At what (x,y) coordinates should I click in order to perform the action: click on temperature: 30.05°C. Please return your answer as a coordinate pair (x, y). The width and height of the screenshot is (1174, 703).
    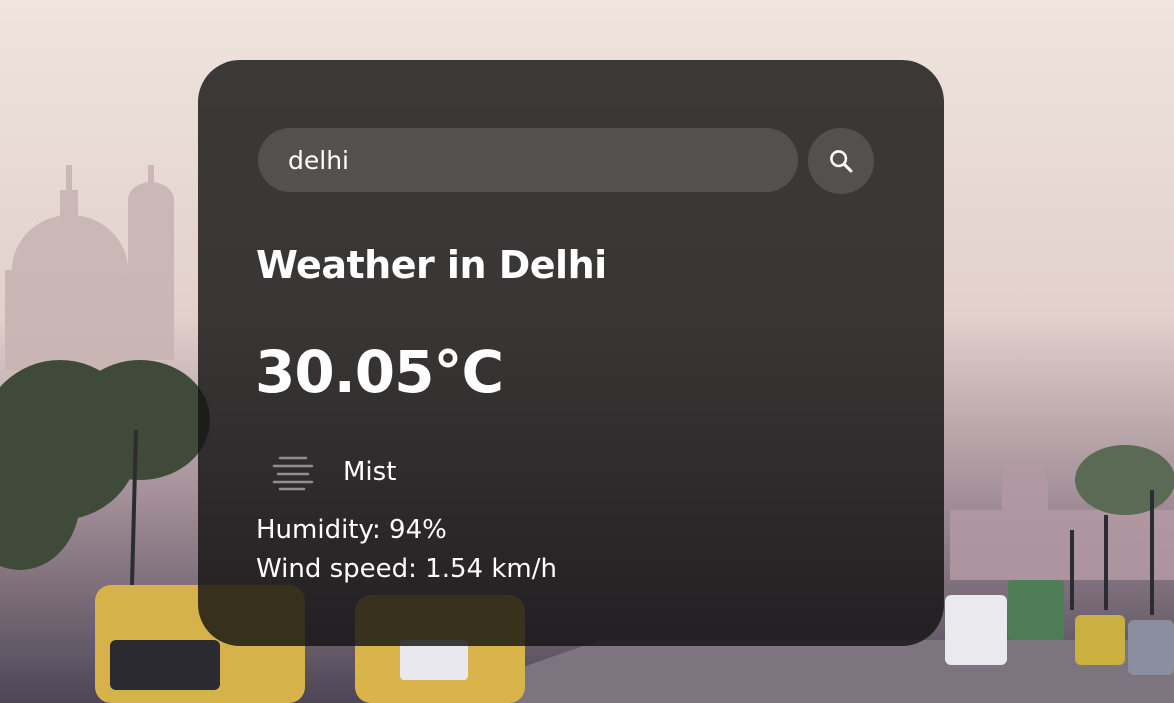
    Looking at the image, I should click on (379, 372).